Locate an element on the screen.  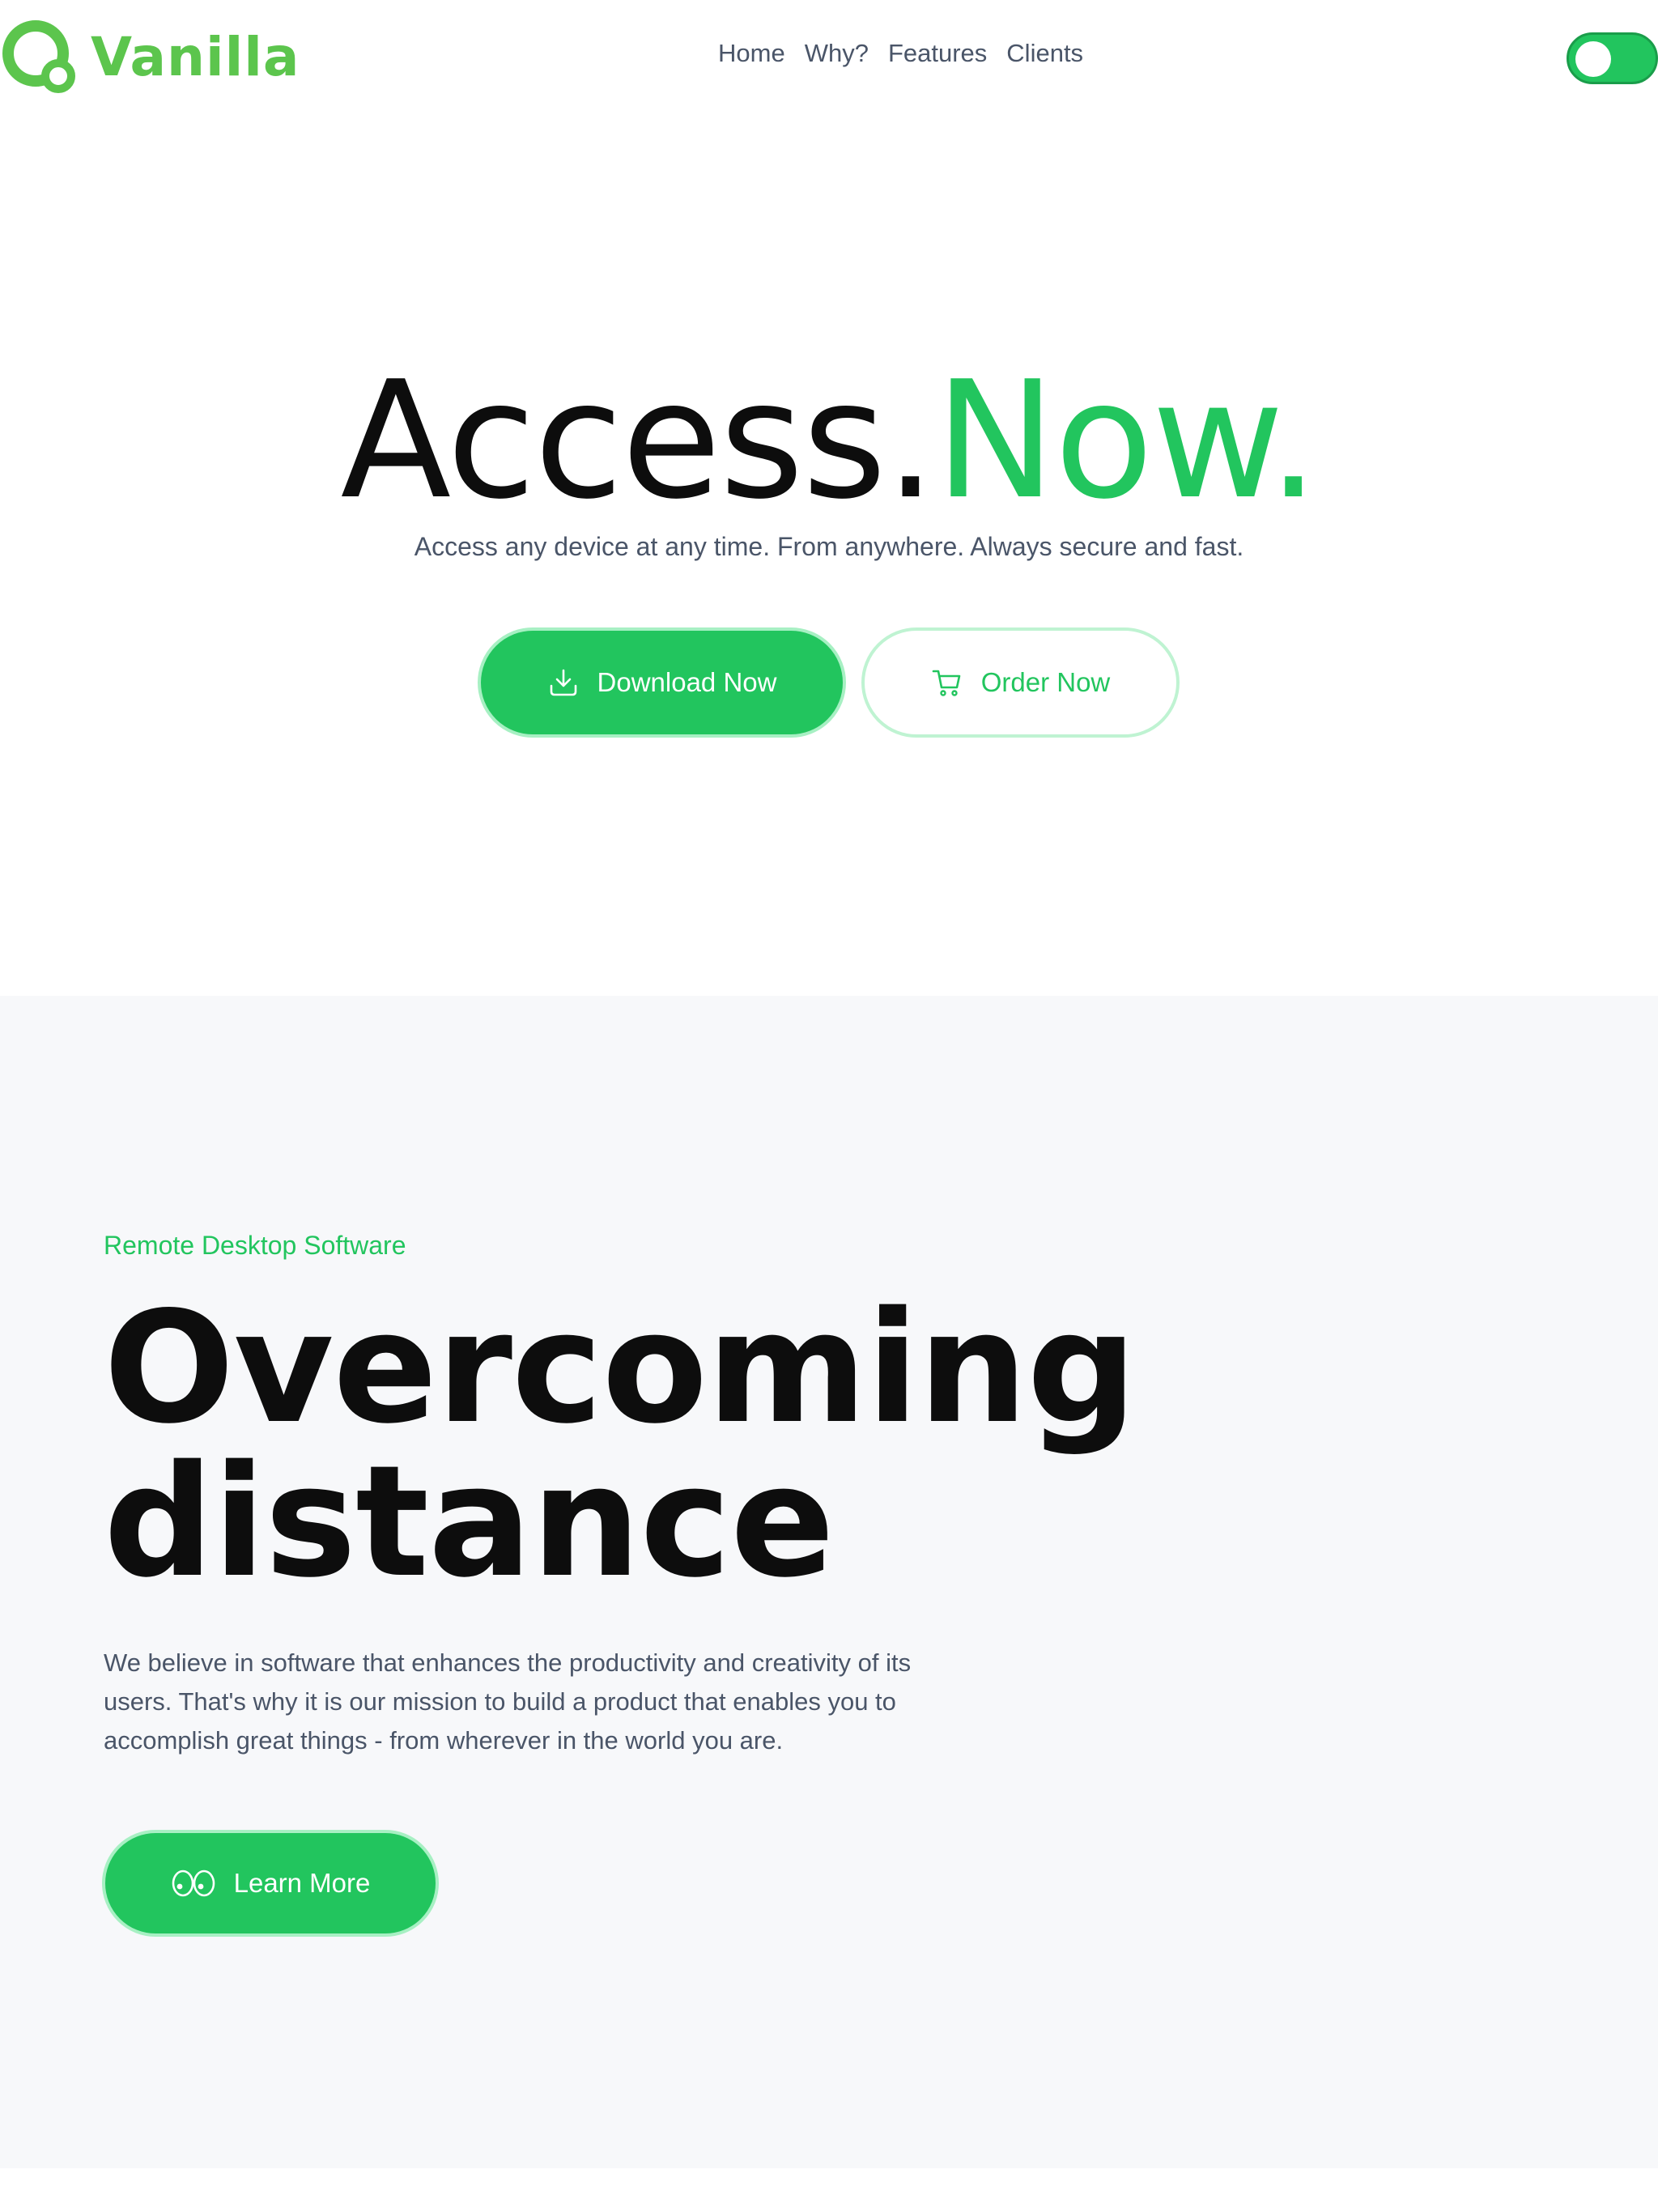
eyes-icon is located at coordinates (193, 1883).